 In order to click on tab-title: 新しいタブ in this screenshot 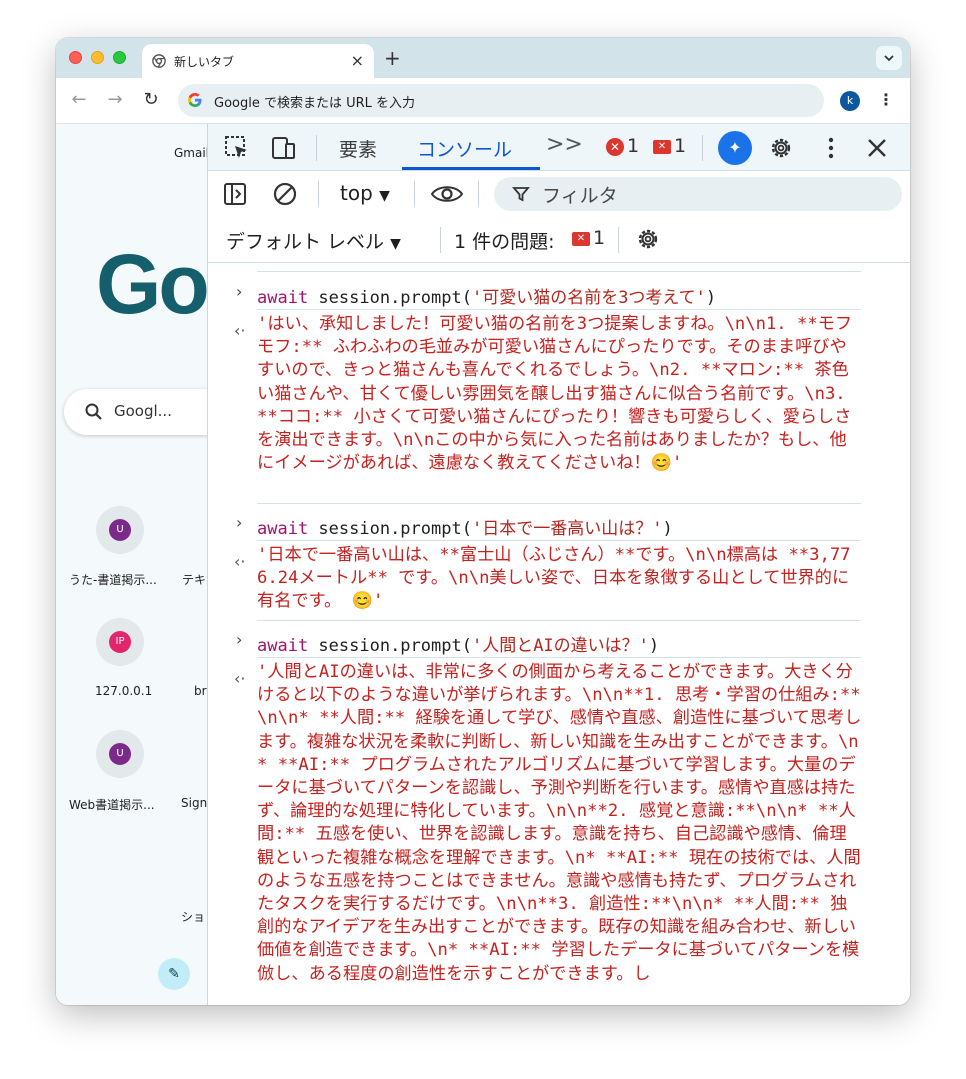, I will do `click(204, 62)`.